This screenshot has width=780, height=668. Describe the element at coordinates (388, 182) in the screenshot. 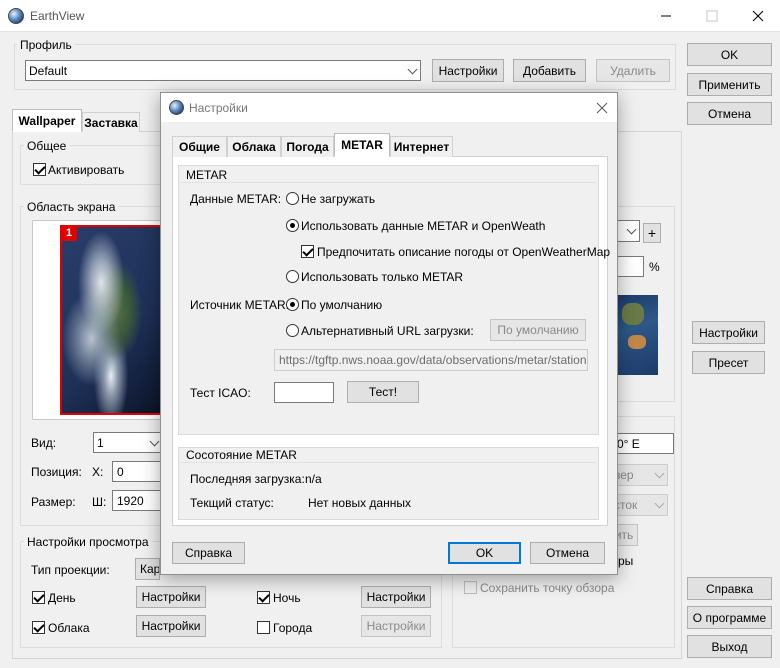

I see `metar-group-divider` at that location.